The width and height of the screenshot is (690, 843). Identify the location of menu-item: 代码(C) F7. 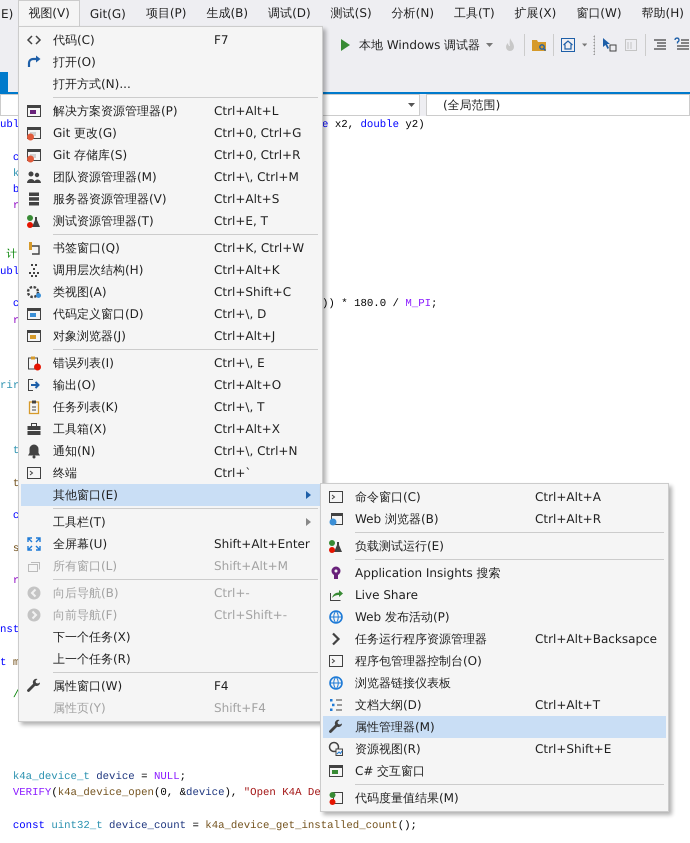
(170, 40).